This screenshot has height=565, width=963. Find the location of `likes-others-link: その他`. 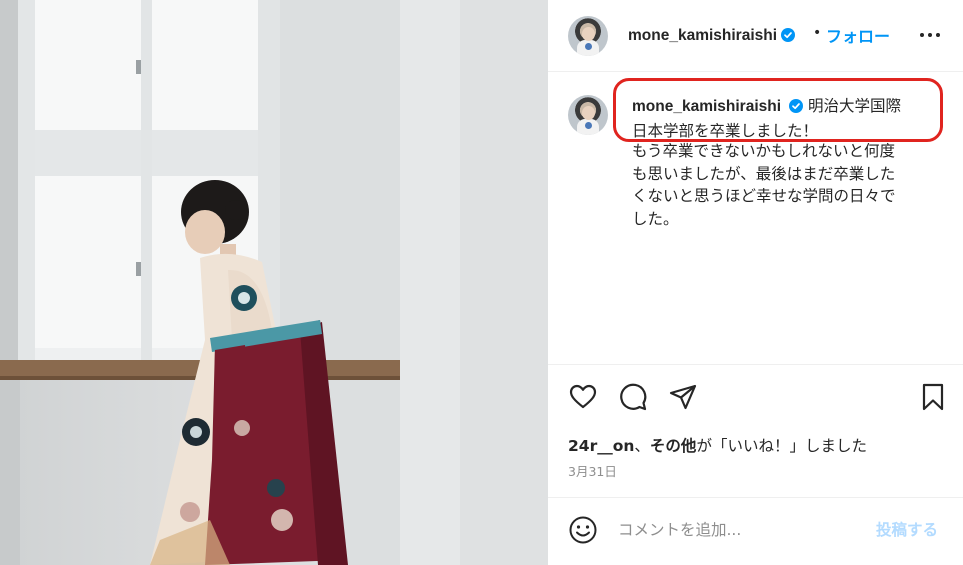

likes-others-link: その他 is located at coordinates (673, 446).